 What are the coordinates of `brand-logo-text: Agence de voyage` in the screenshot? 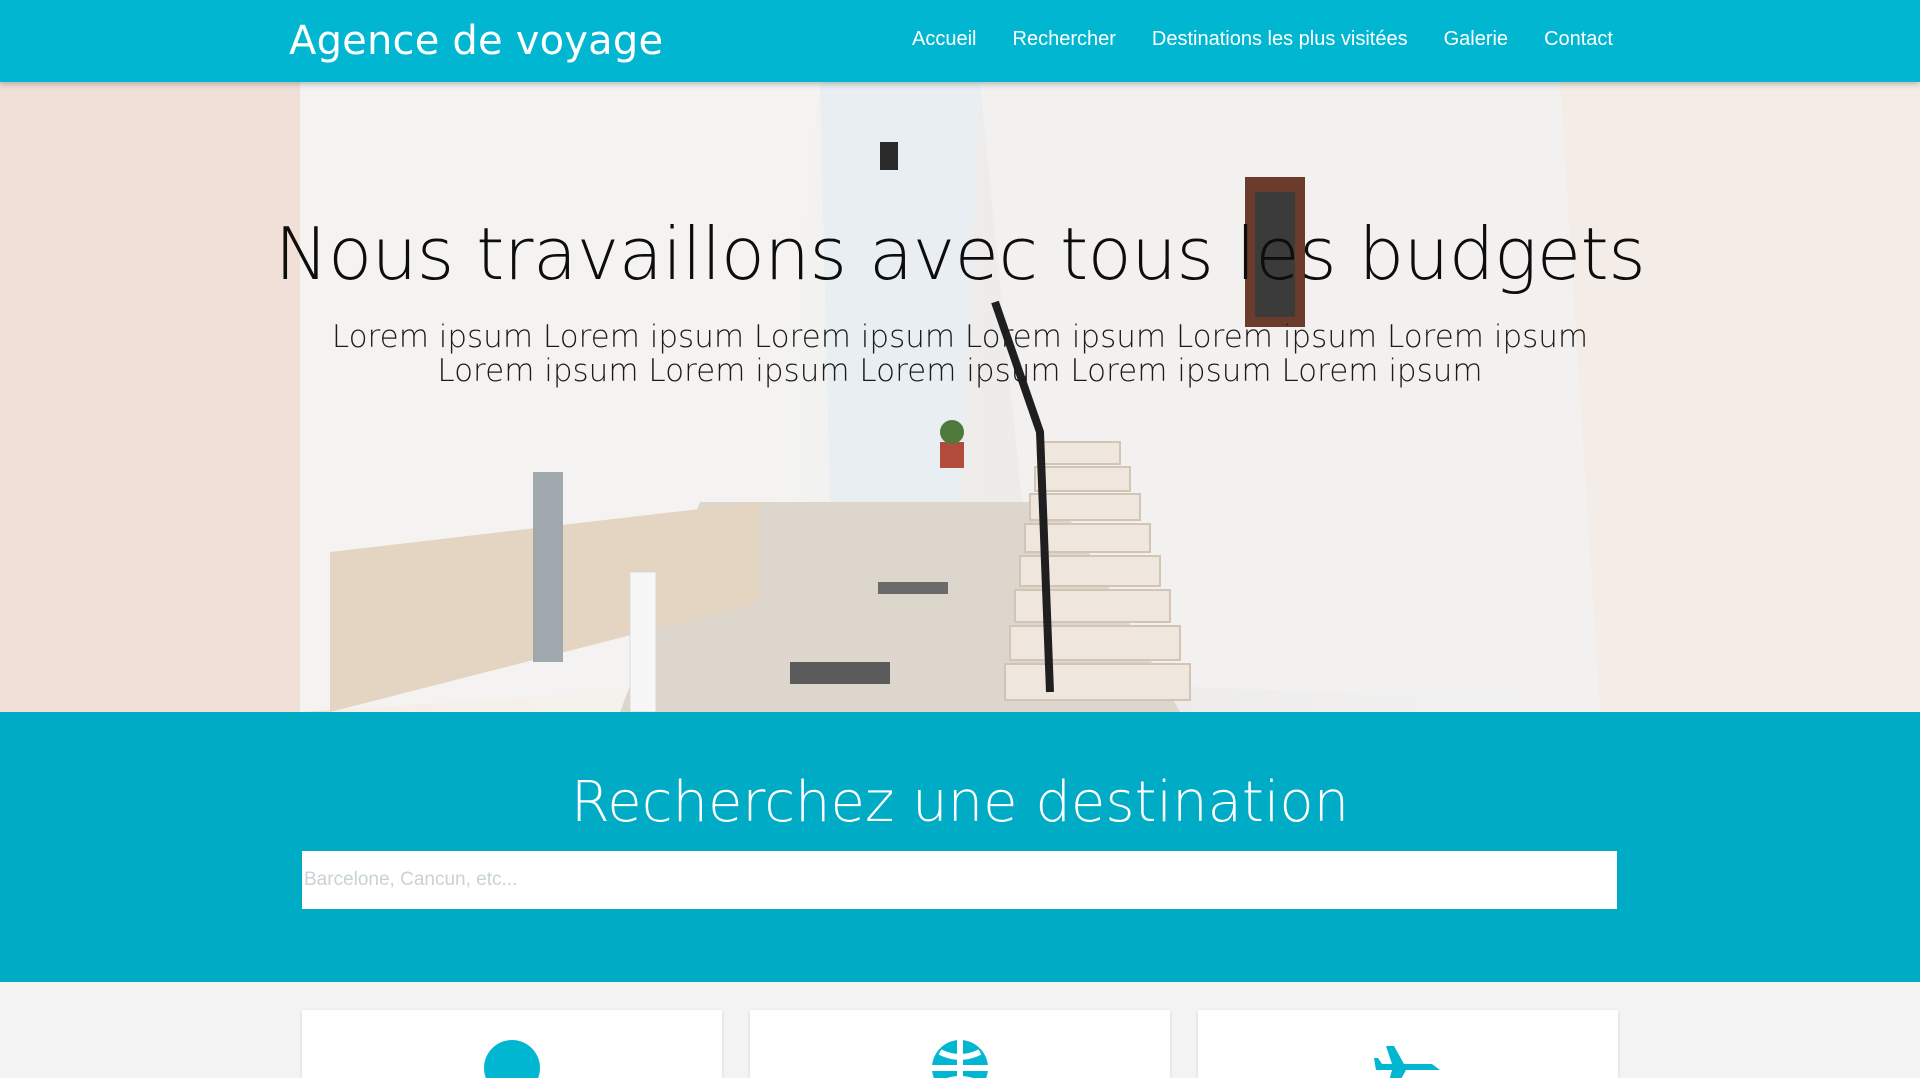 It's located at (476, 41).